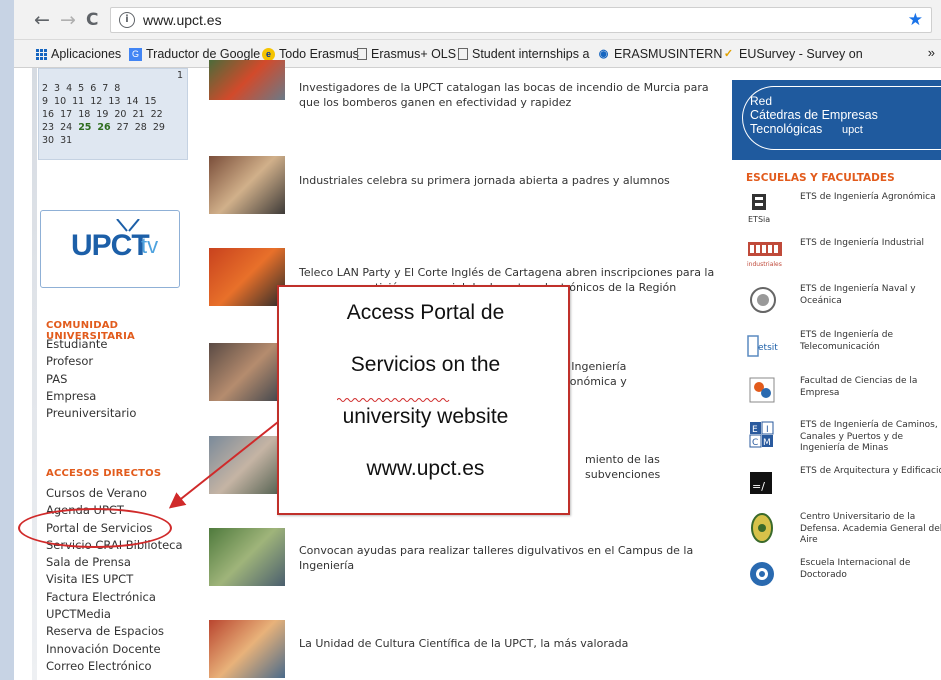  What do you see at coordinates (114, 666) in the screenshot?
I see `link-correo: Correo Electrónico` at bounding box center [114, 666].